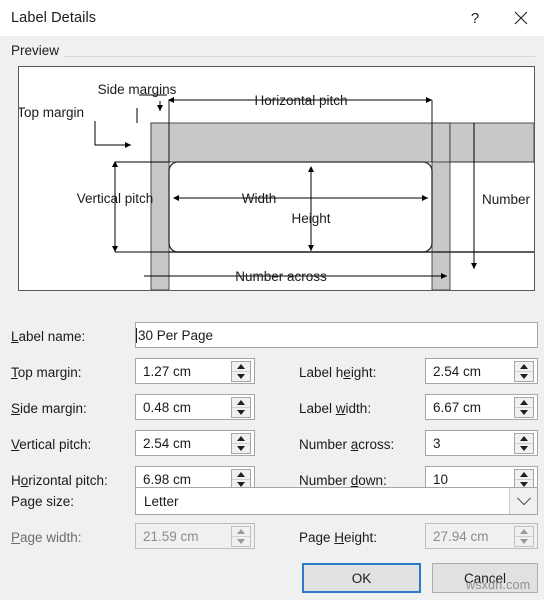 The width and height of the screenshot is (544, 600). I want to click on label-width-input: 6.67 cm, so click(481, 407).